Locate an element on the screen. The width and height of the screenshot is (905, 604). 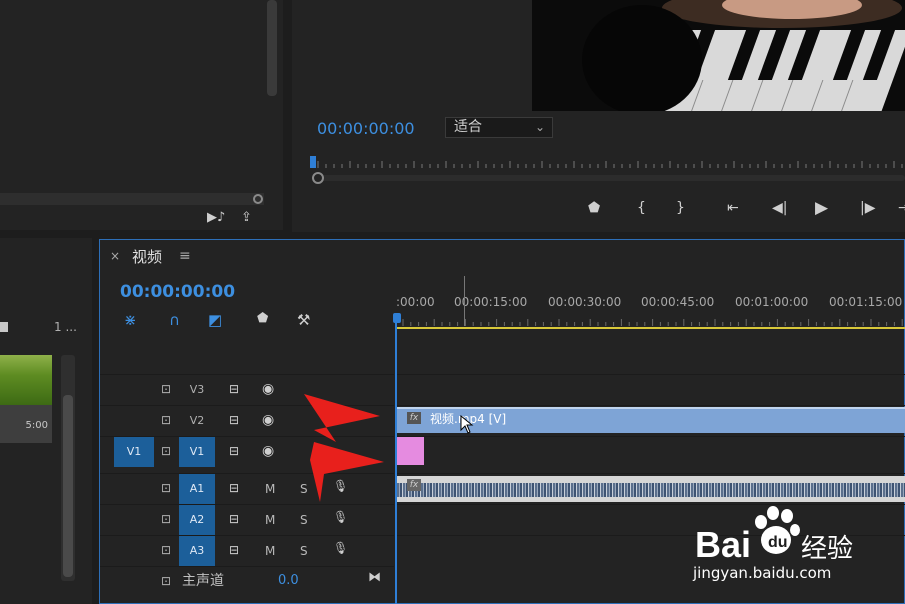
step-forward-icon: |▶ is located at coordinates (867, 208).